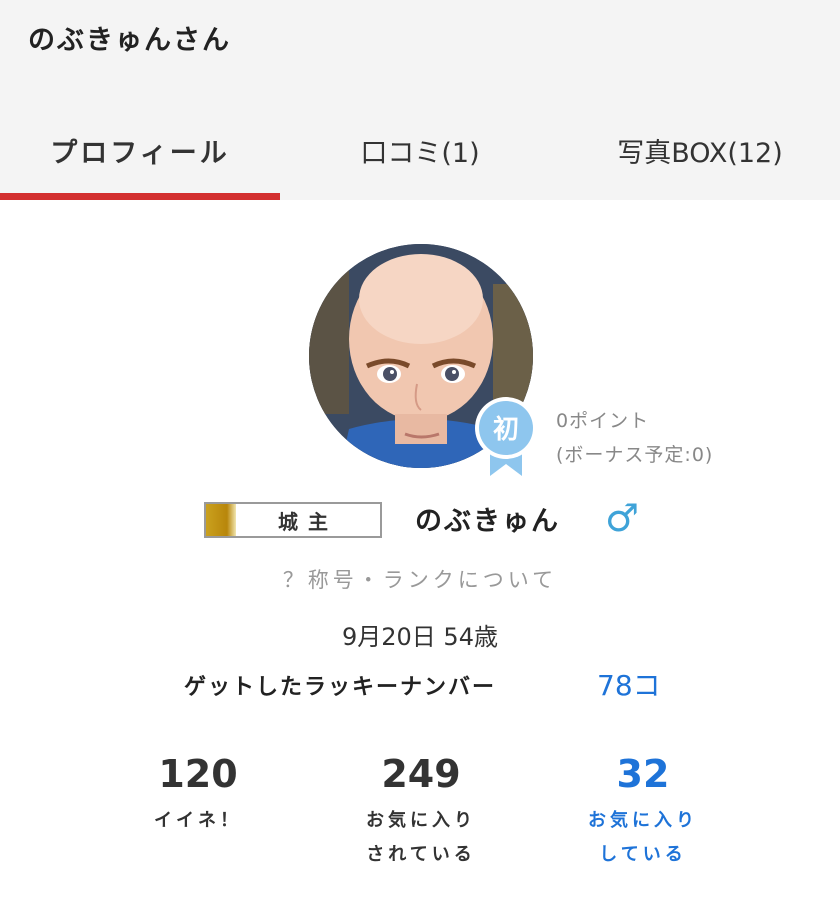 The height and width of the screenshot is (905, 840). What do you see at coordinates (140, 150) in the screenshot?
I see `tab-profile: プロフィール` at bounding box center [140, 150].